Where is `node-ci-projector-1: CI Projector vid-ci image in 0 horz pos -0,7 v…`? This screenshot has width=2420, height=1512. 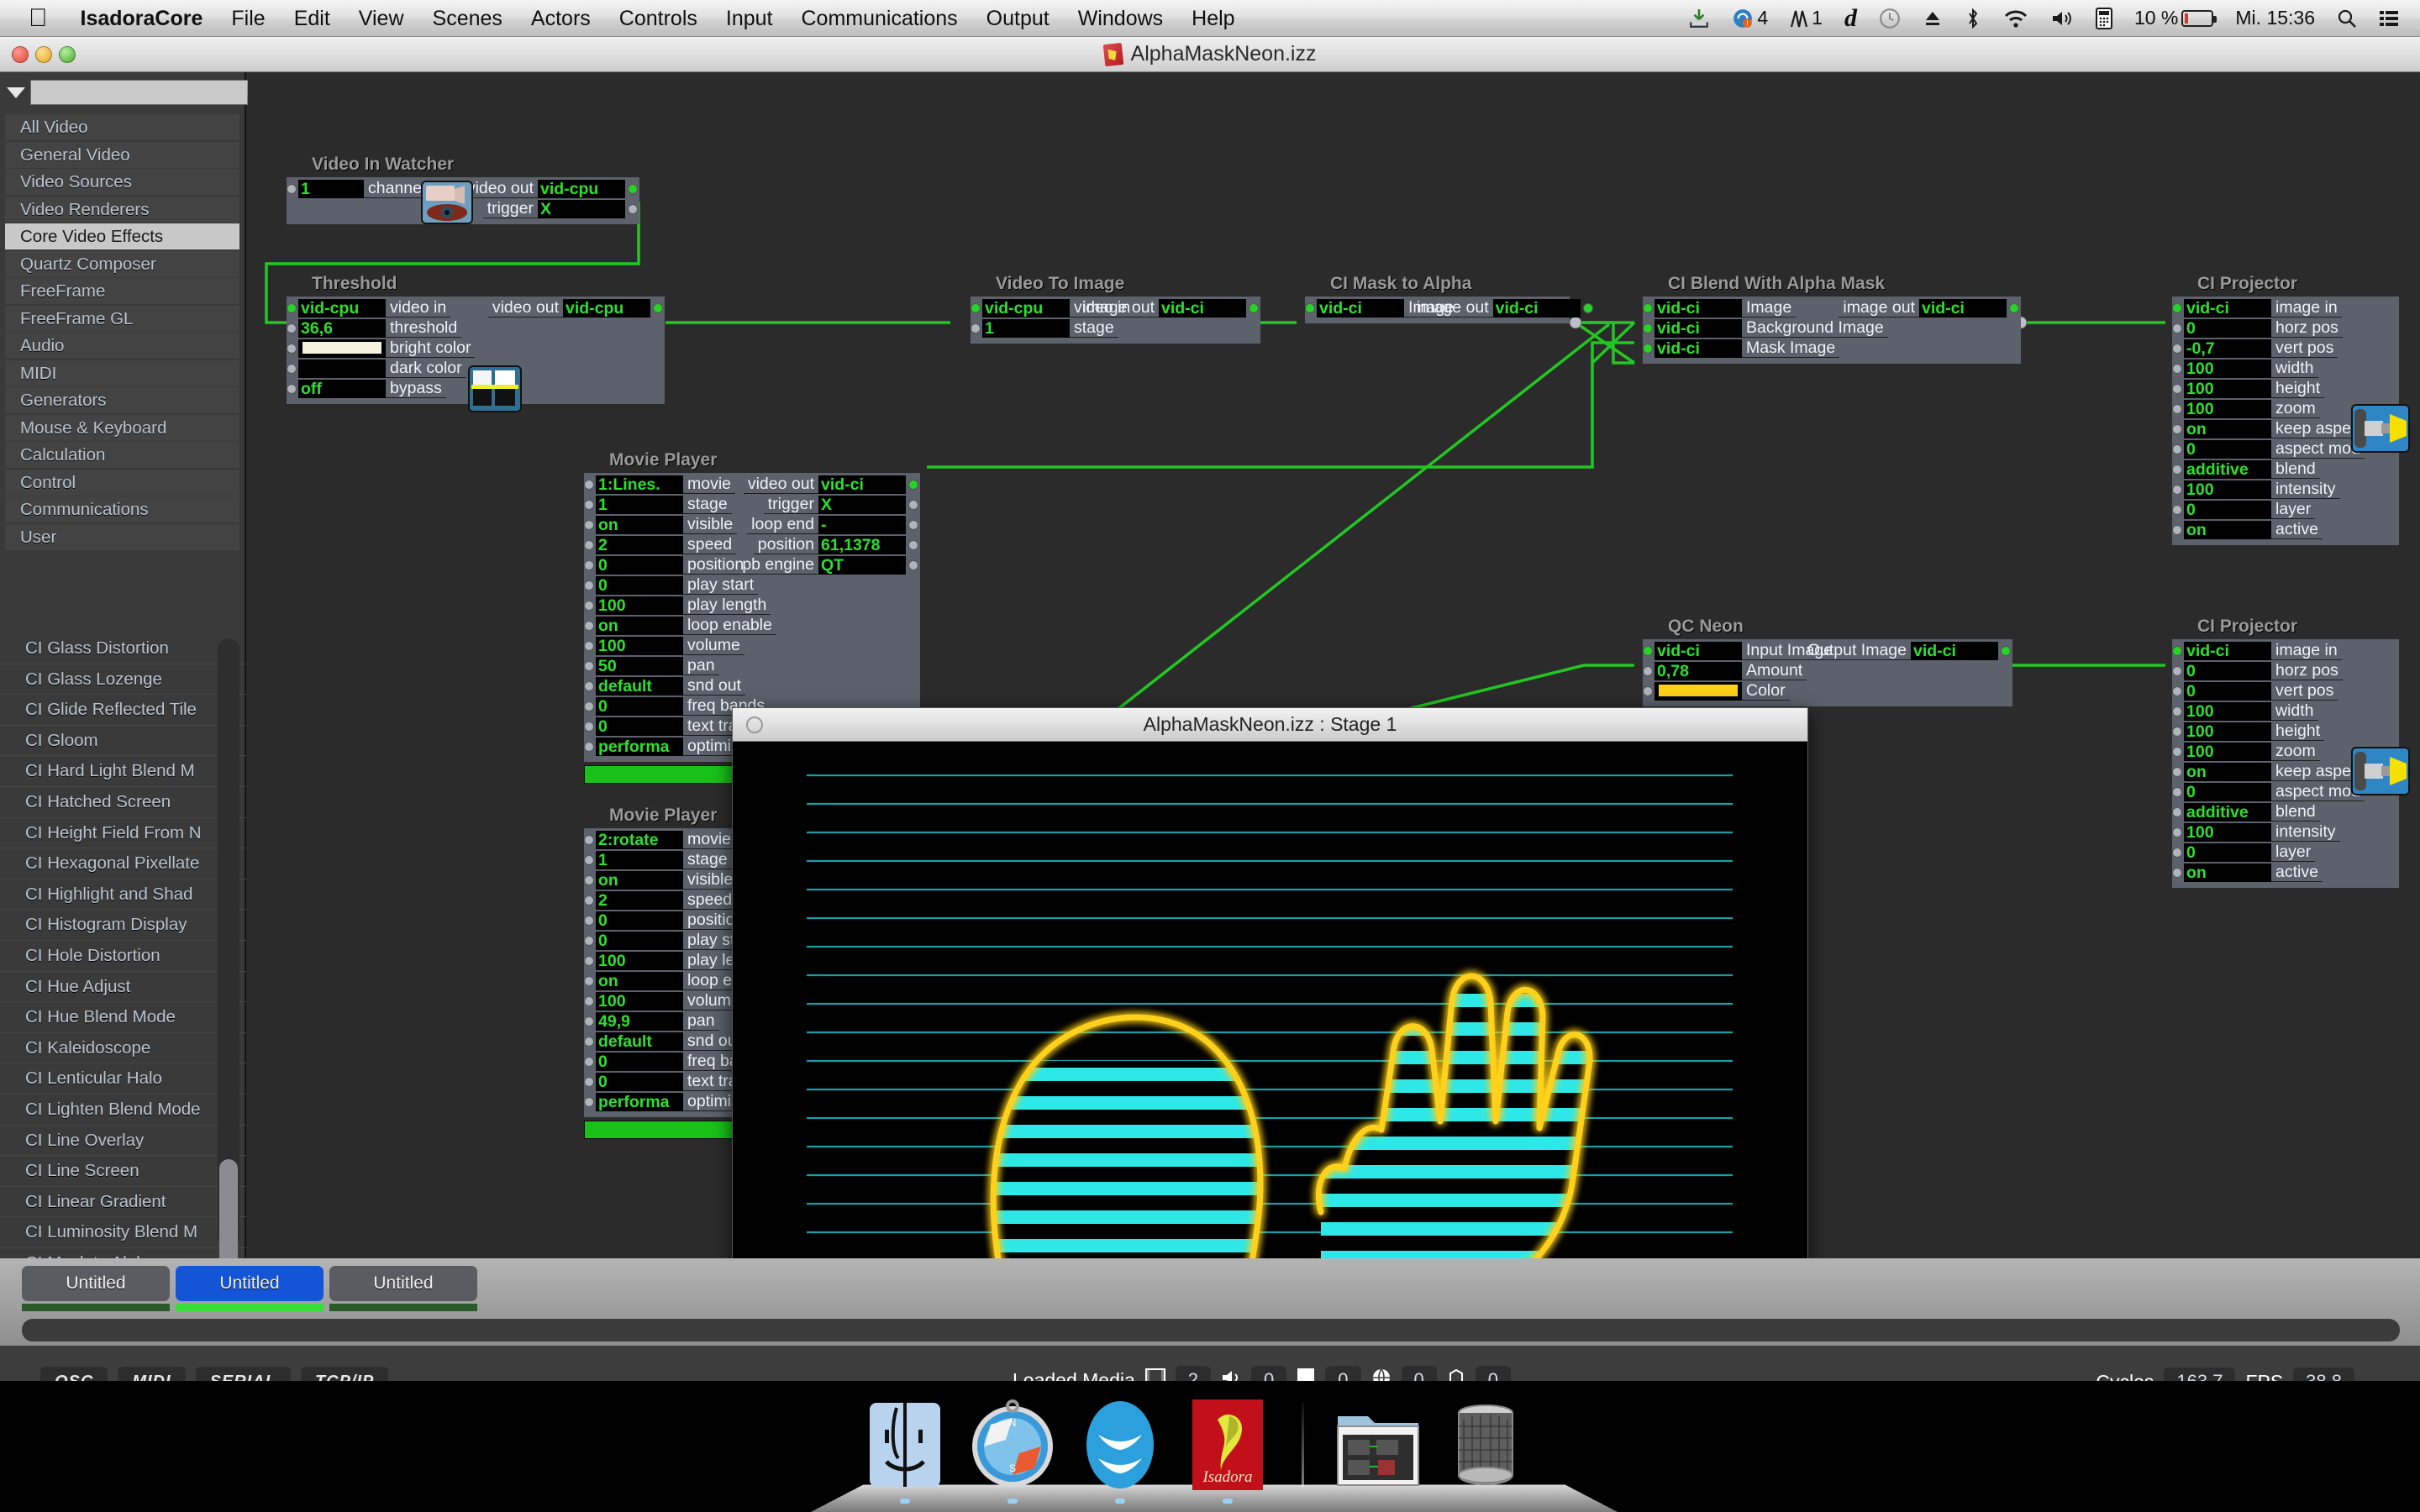
node-ci-projector-1: CI Projector vid-ci image in 0 horz pos -0,7 v… is located at coordinates (2291, 409).